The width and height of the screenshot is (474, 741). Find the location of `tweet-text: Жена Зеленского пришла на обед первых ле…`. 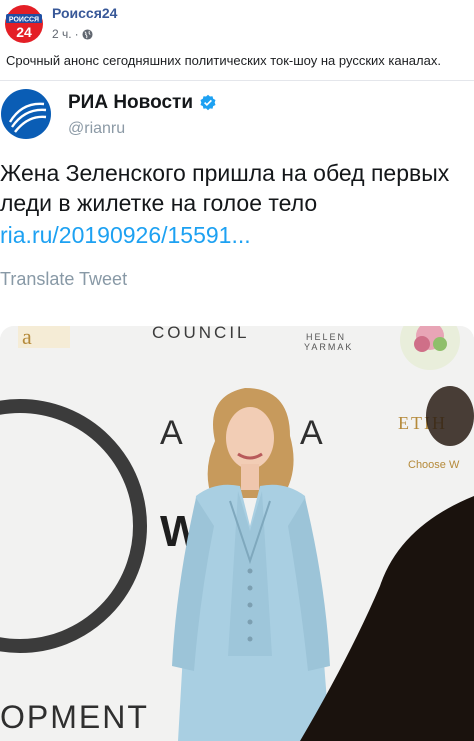

tweet-text: Жена Зеленского пришла на обед первых ле… is located at coordinates (225, 188).